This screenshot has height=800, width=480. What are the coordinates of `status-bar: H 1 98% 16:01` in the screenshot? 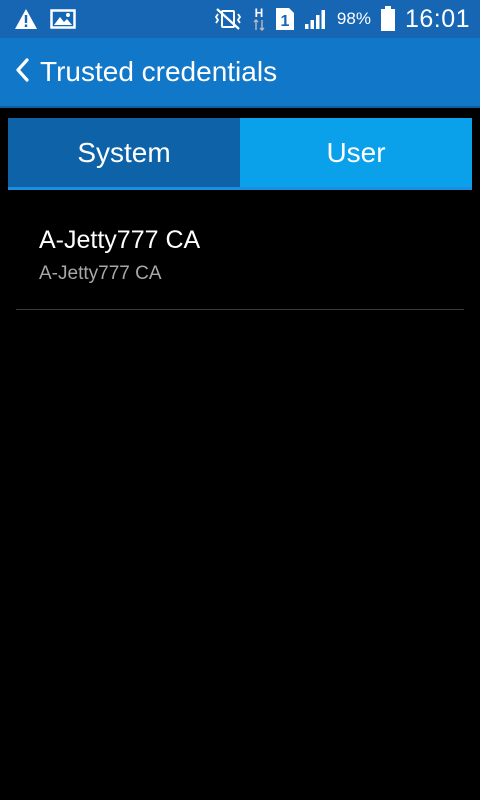 It's located at (240, 19).